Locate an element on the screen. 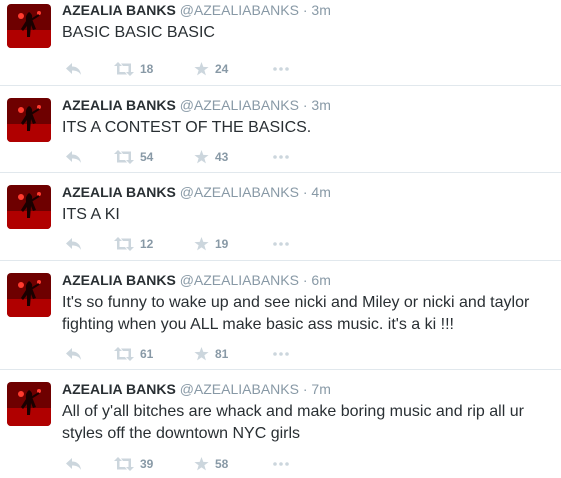  timestamp: 4m is located at coordinates (320, 192).